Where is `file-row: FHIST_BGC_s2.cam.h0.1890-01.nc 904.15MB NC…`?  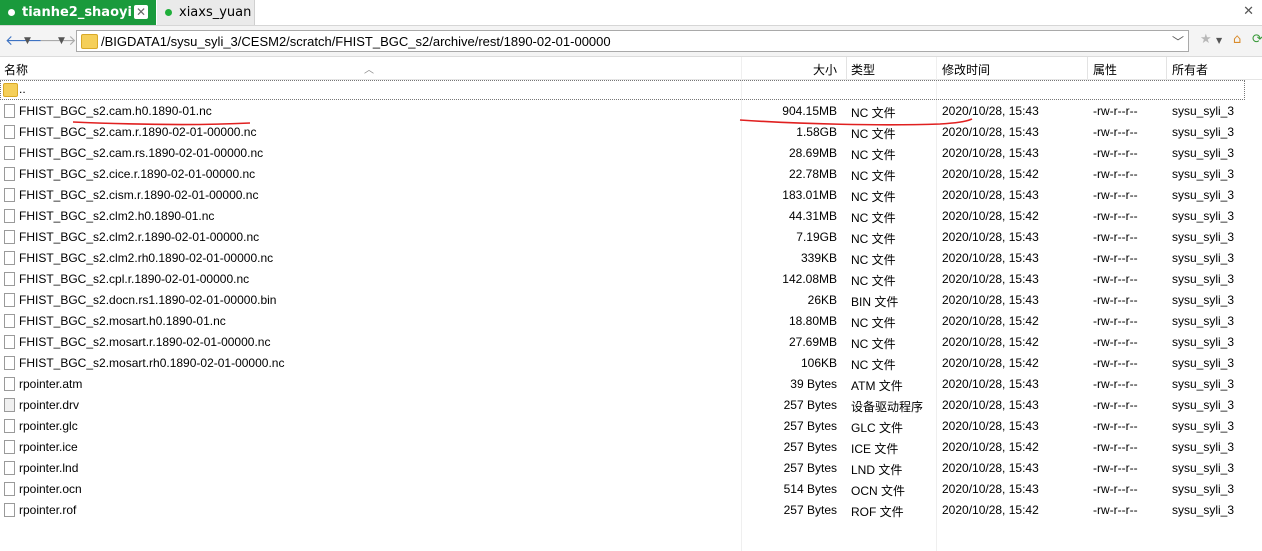
file-row: FHIST_BGC_s2.cam.h0.1890-01.nc 904.15MB NC… is located at coordinates (631, 111).